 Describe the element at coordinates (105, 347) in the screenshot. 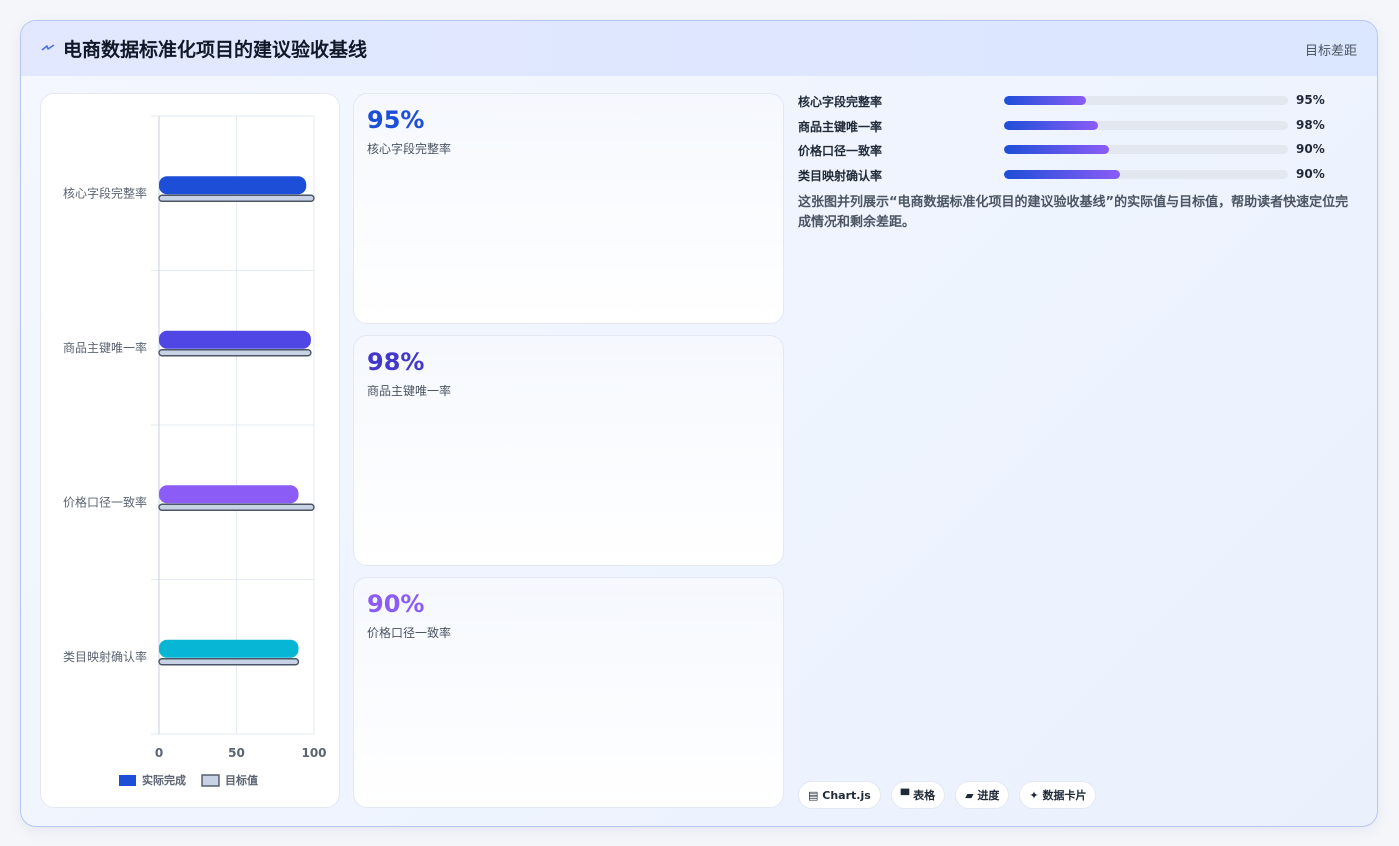

I see `category-label: 商品主键唯一率` at that location.